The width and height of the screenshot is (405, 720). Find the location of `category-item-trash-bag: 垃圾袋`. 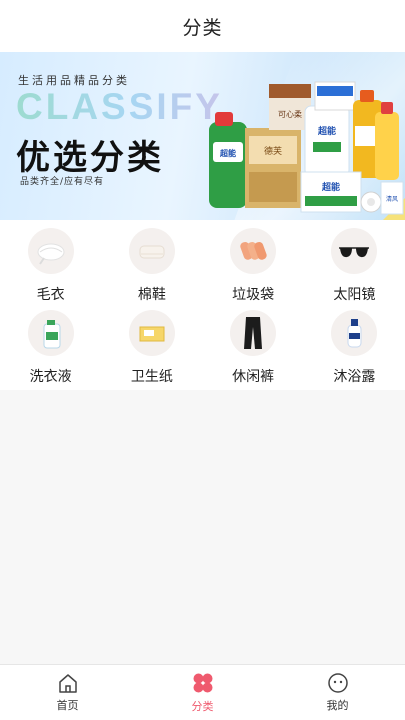

category-item-trash-bag: 垃圾袋 is located at coordinates (253, 269).